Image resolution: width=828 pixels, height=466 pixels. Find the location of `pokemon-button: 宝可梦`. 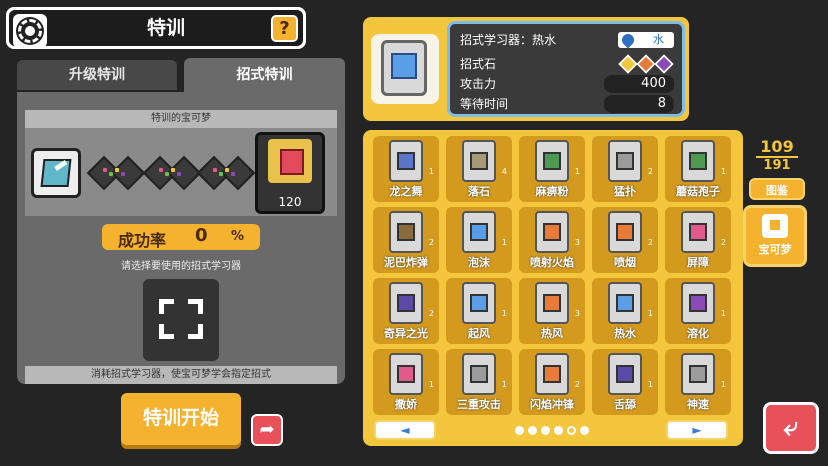

pokemon-button: 宝可梦 is located at coordinates (775, 236).